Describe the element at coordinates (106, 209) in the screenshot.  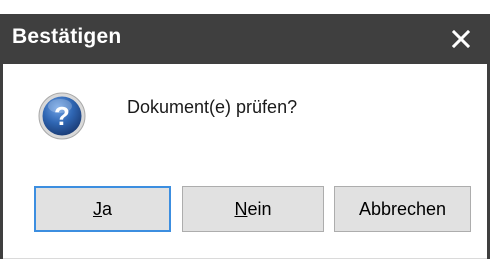
I see `yes-button-label: a` at that location.